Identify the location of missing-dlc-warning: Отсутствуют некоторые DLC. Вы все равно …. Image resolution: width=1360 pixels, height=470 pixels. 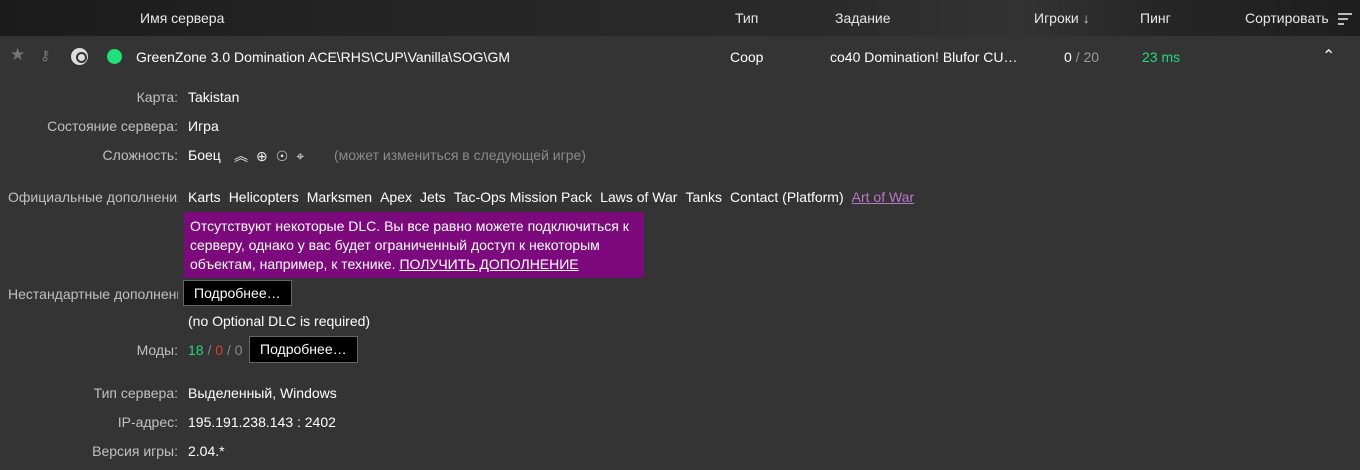
(414, 245).